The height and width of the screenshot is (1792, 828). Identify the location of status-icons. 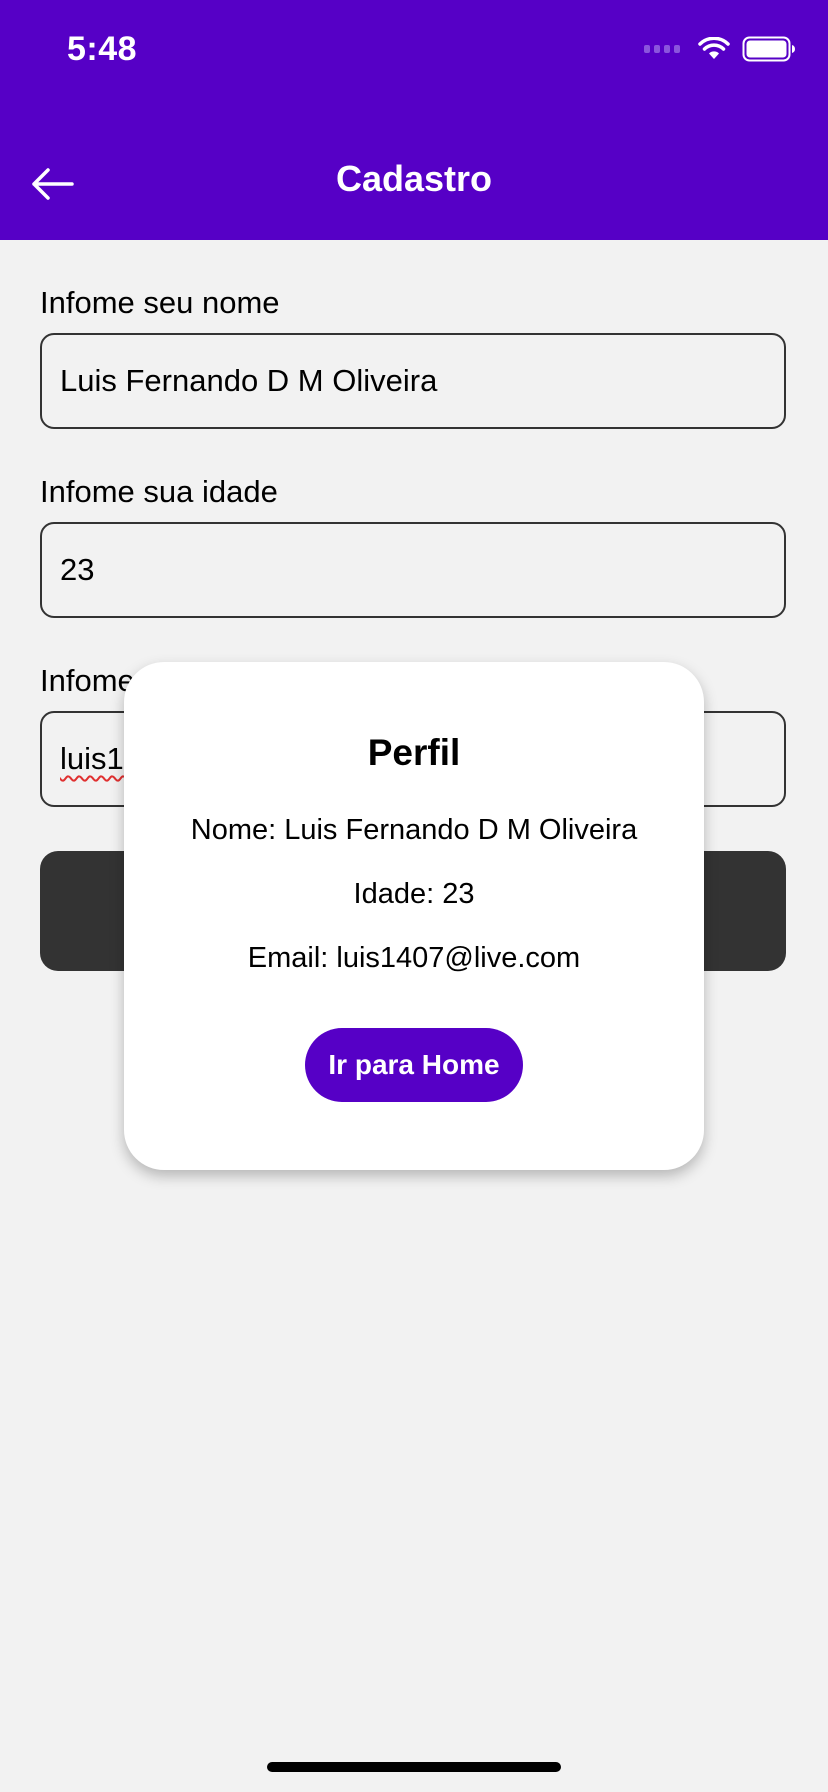
(720, 49).